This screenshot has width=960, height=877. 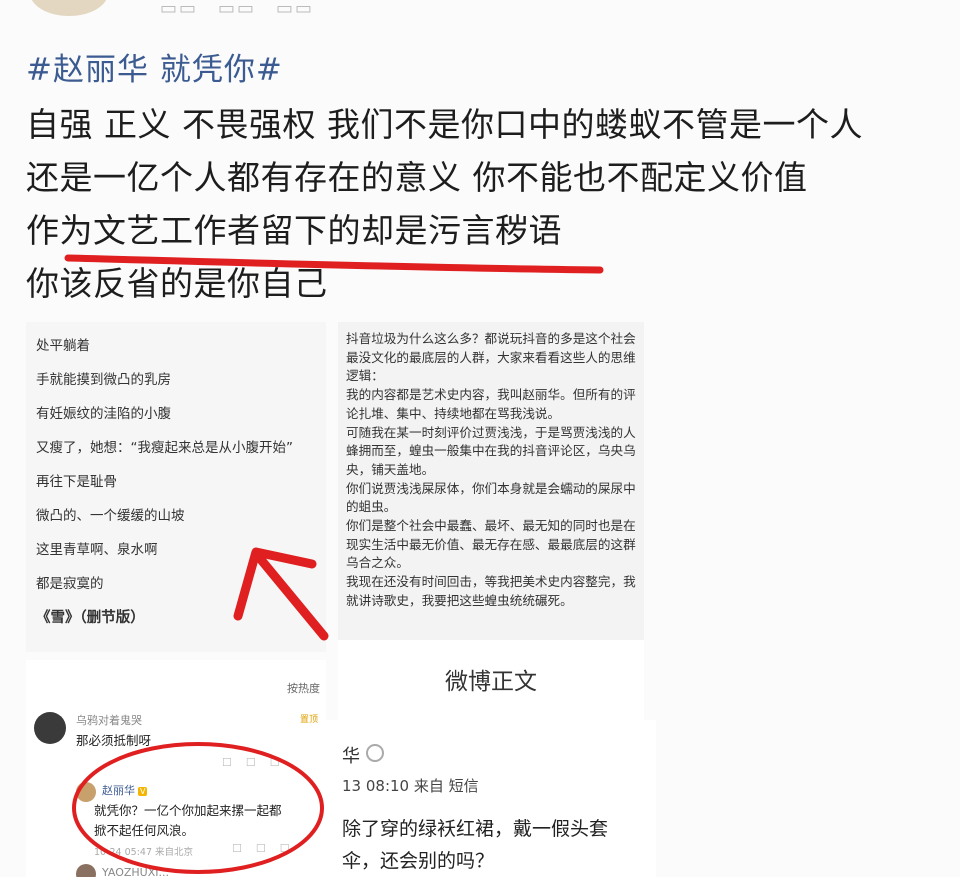 I want to click on article-paragraph: 你们说贾浅浅屎尿体，你们本身就是会蠕动的屎尿中的蛆虫。, so click(x=491, y=497).